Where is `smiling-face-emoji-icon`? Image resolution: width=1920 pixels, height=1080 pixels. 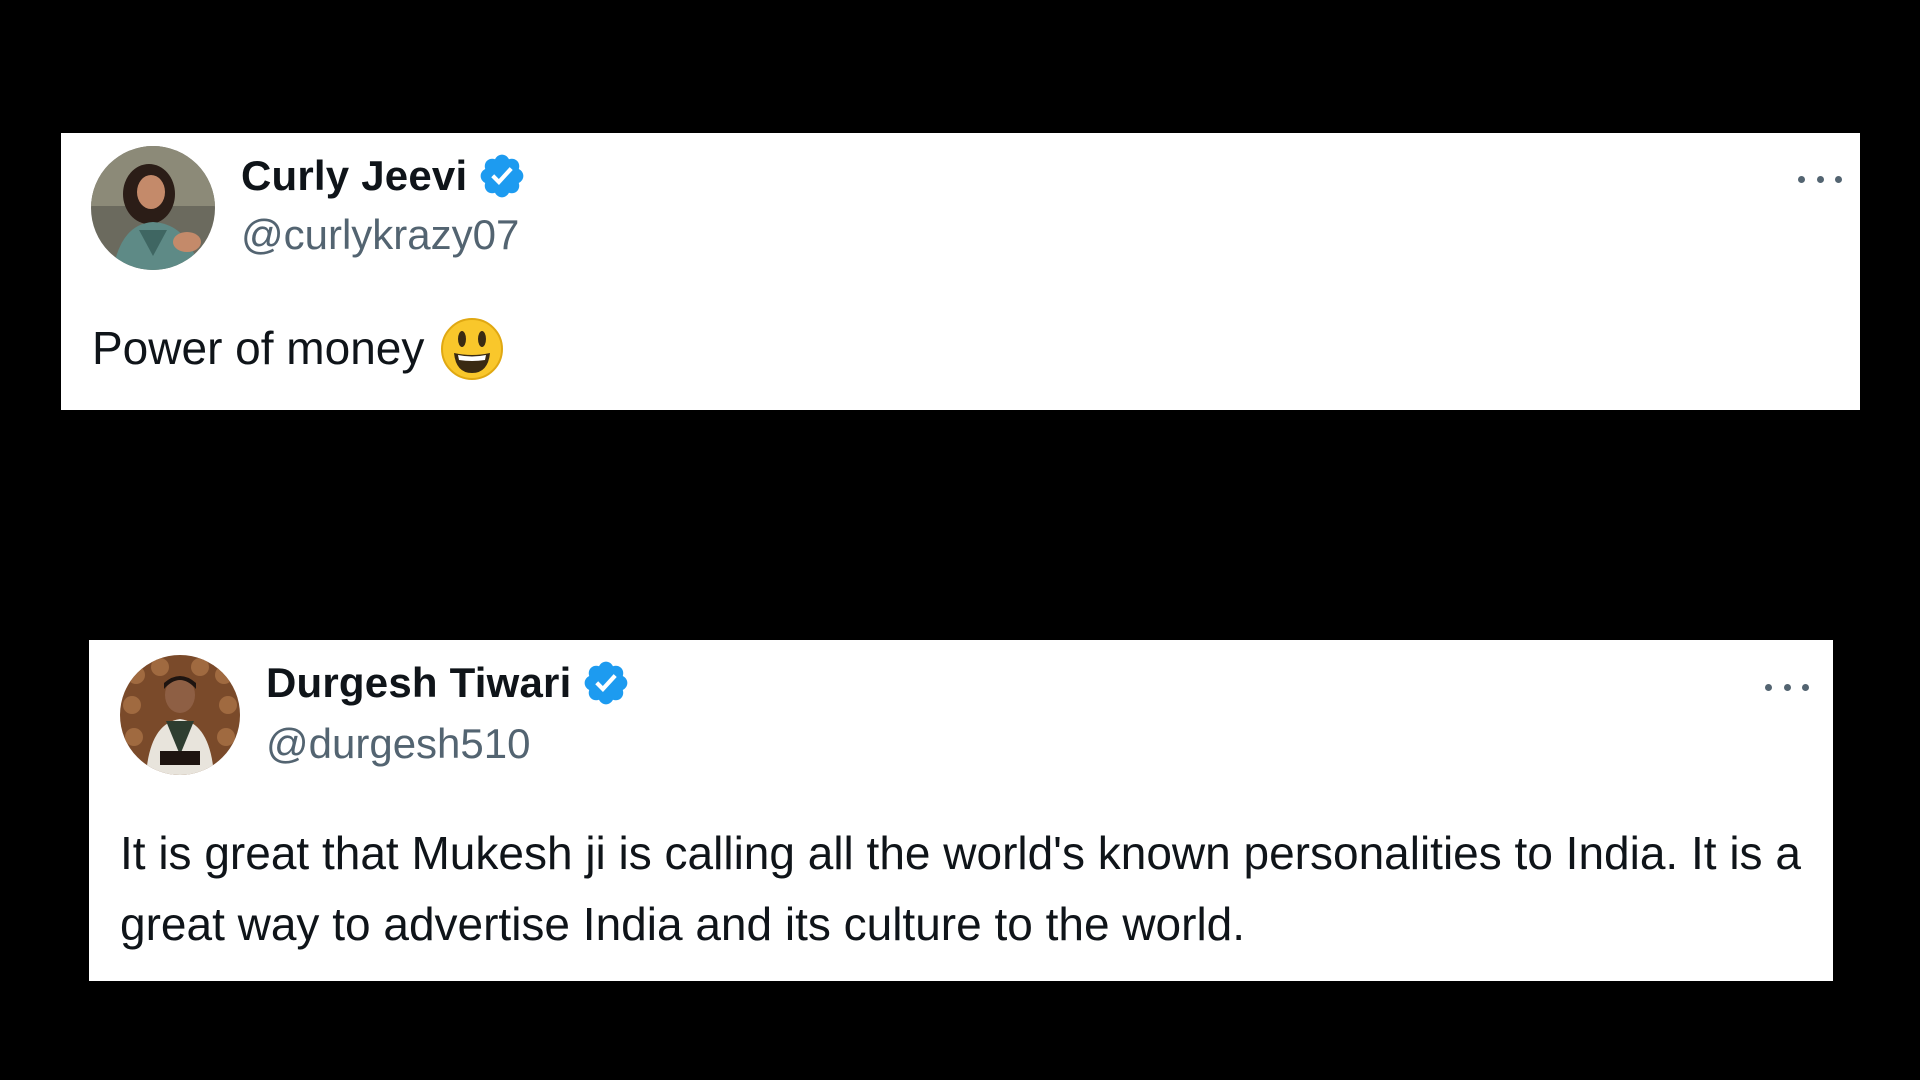 smiling-face-emoji-icon is located at coordinates (472, 349).